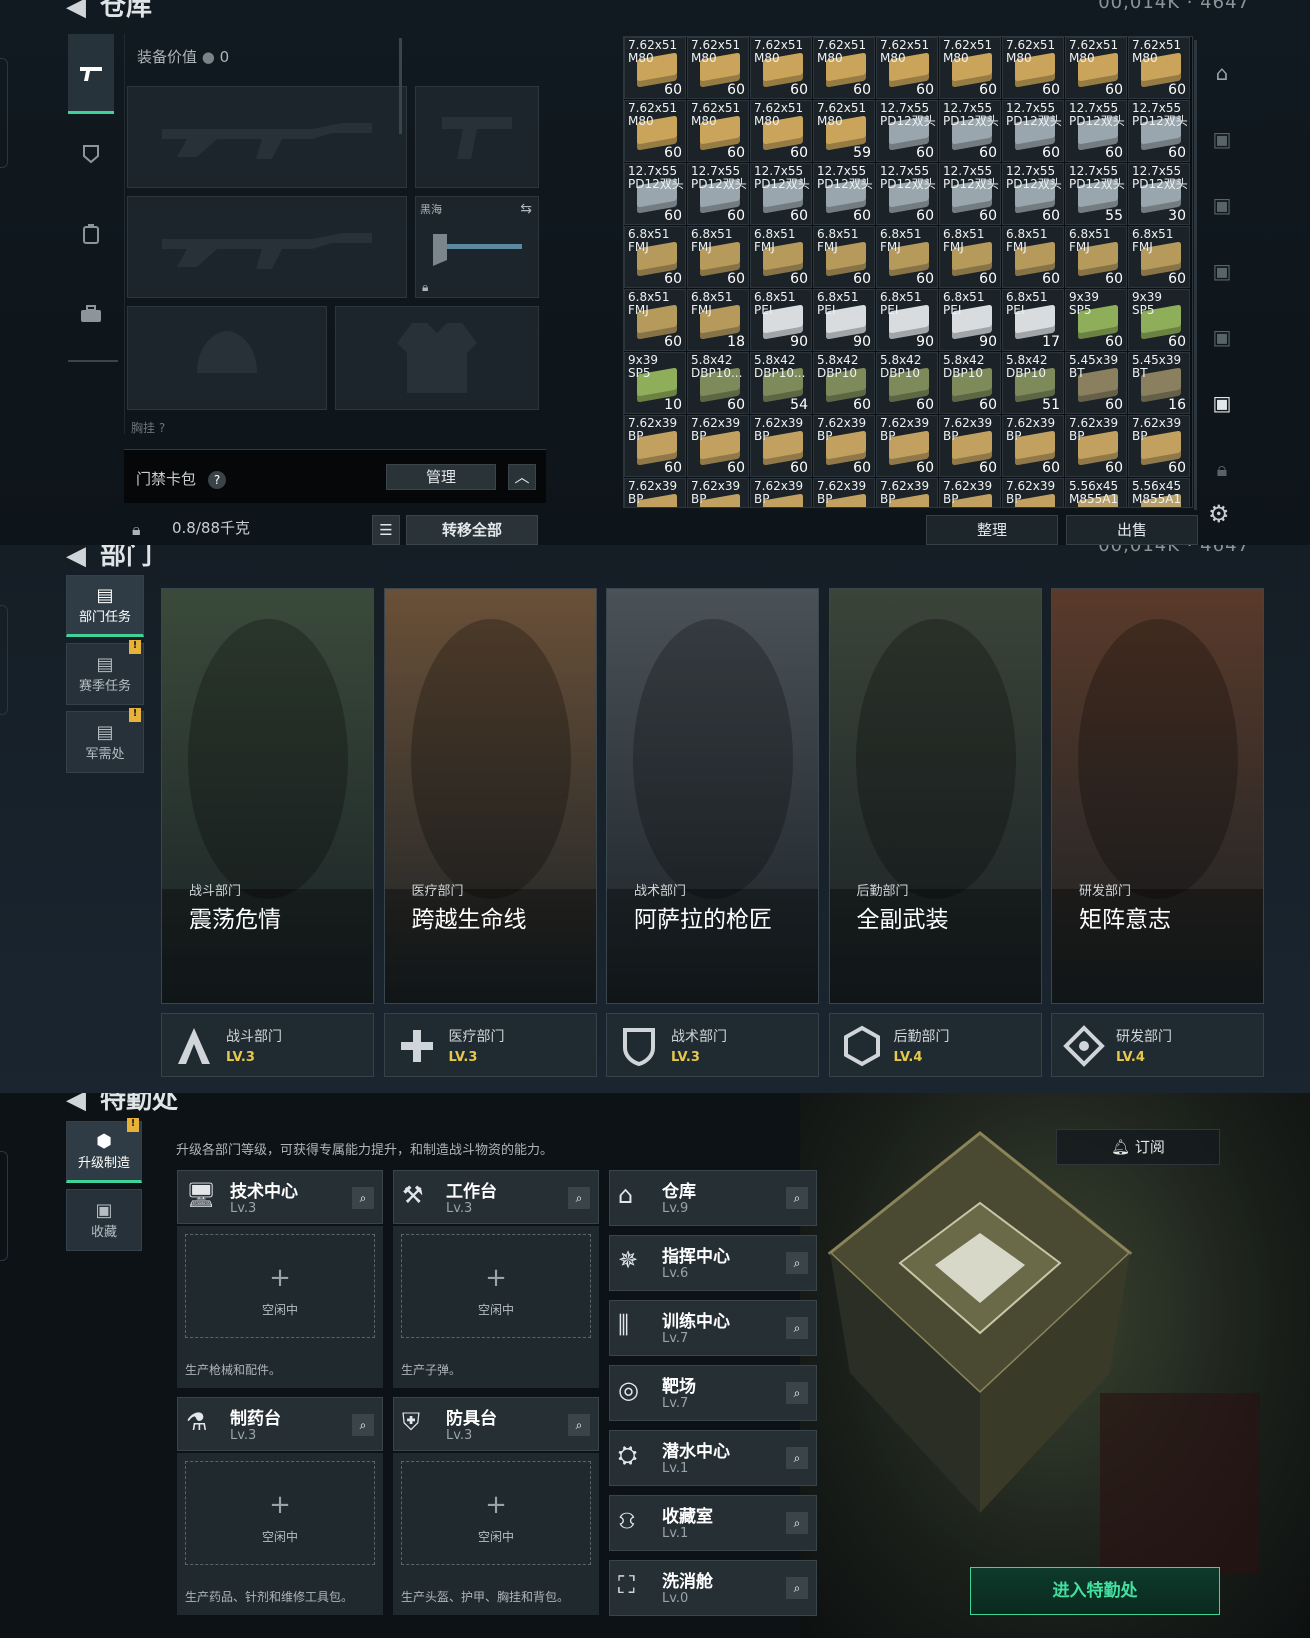  Describe the element at coordinates (522, 477) in the screenshot. I see `chevron-up-icon: ︿` at that location.